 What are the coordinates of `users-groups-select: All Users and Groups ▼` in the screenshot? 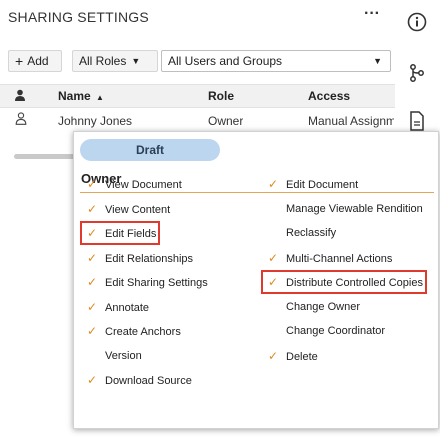 It's located at (276, 61).